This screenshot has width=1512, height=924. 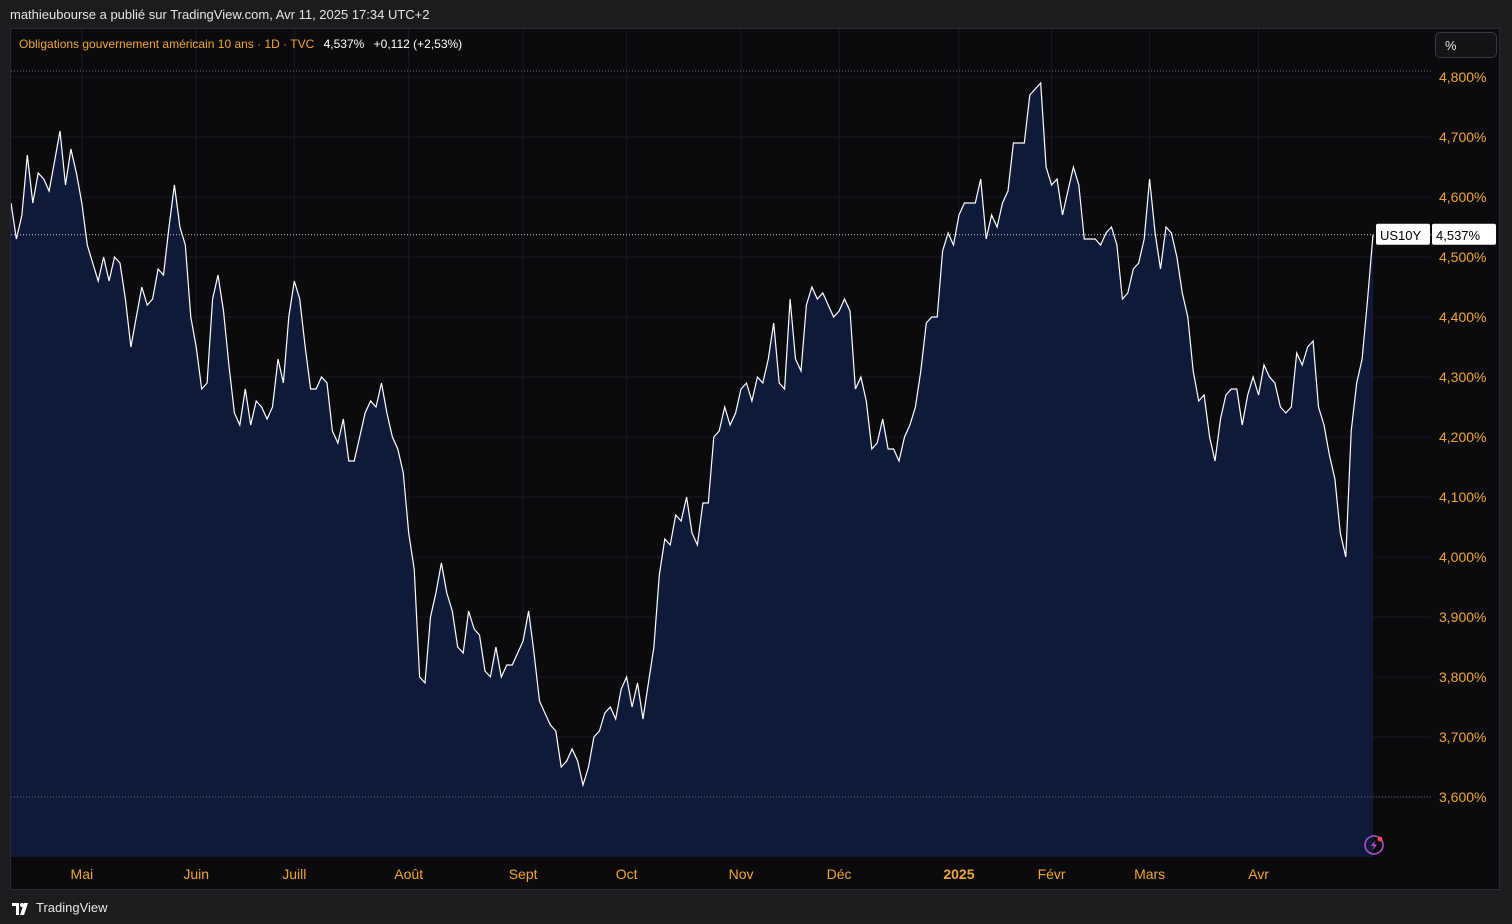 What do you see at coordinates (1462, 257) in the screenshot?
I see `y-tick-label: 4,500%` at bounding box center [1462, 257].